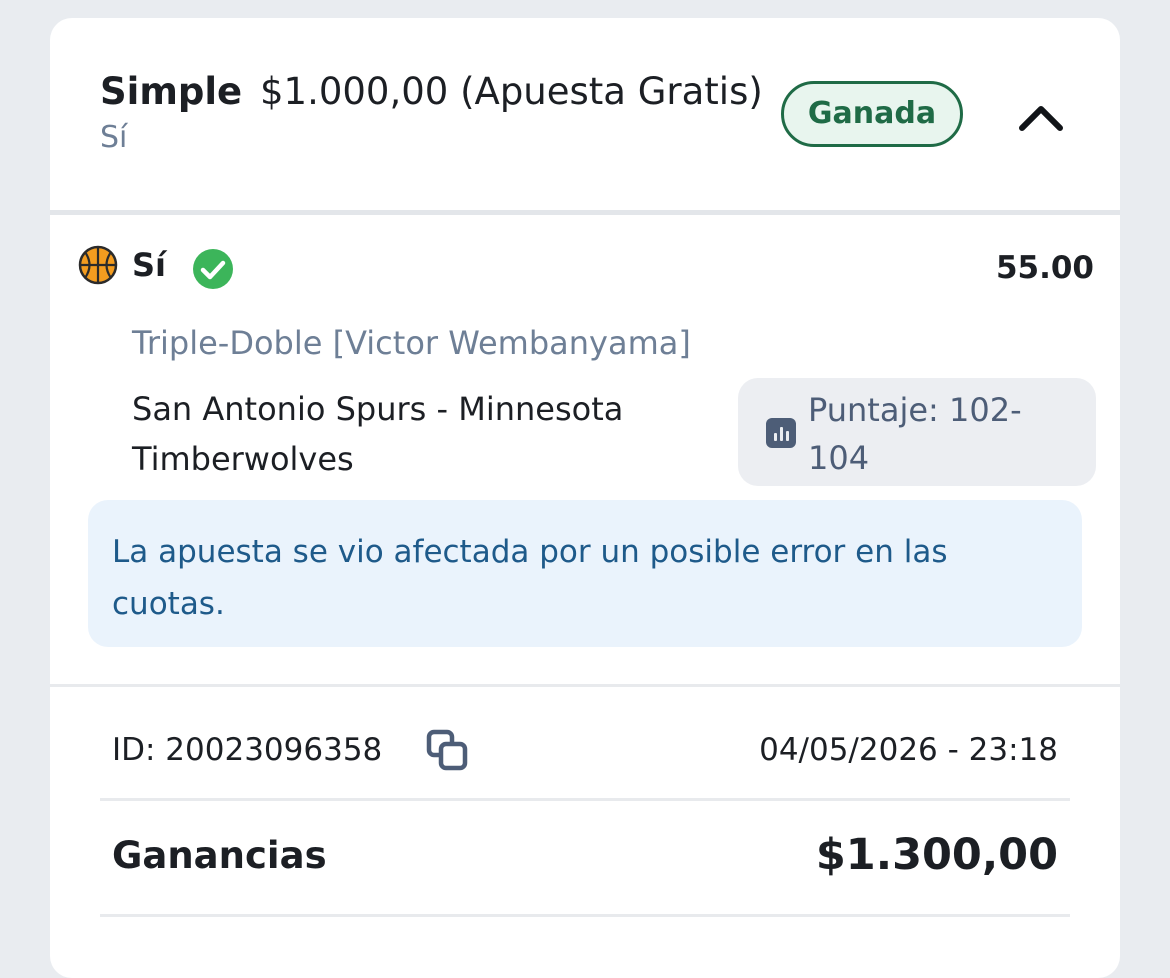 The height and width of the screenshot is (978, 1170). I want to click on copy-icon, so click(447, 751).